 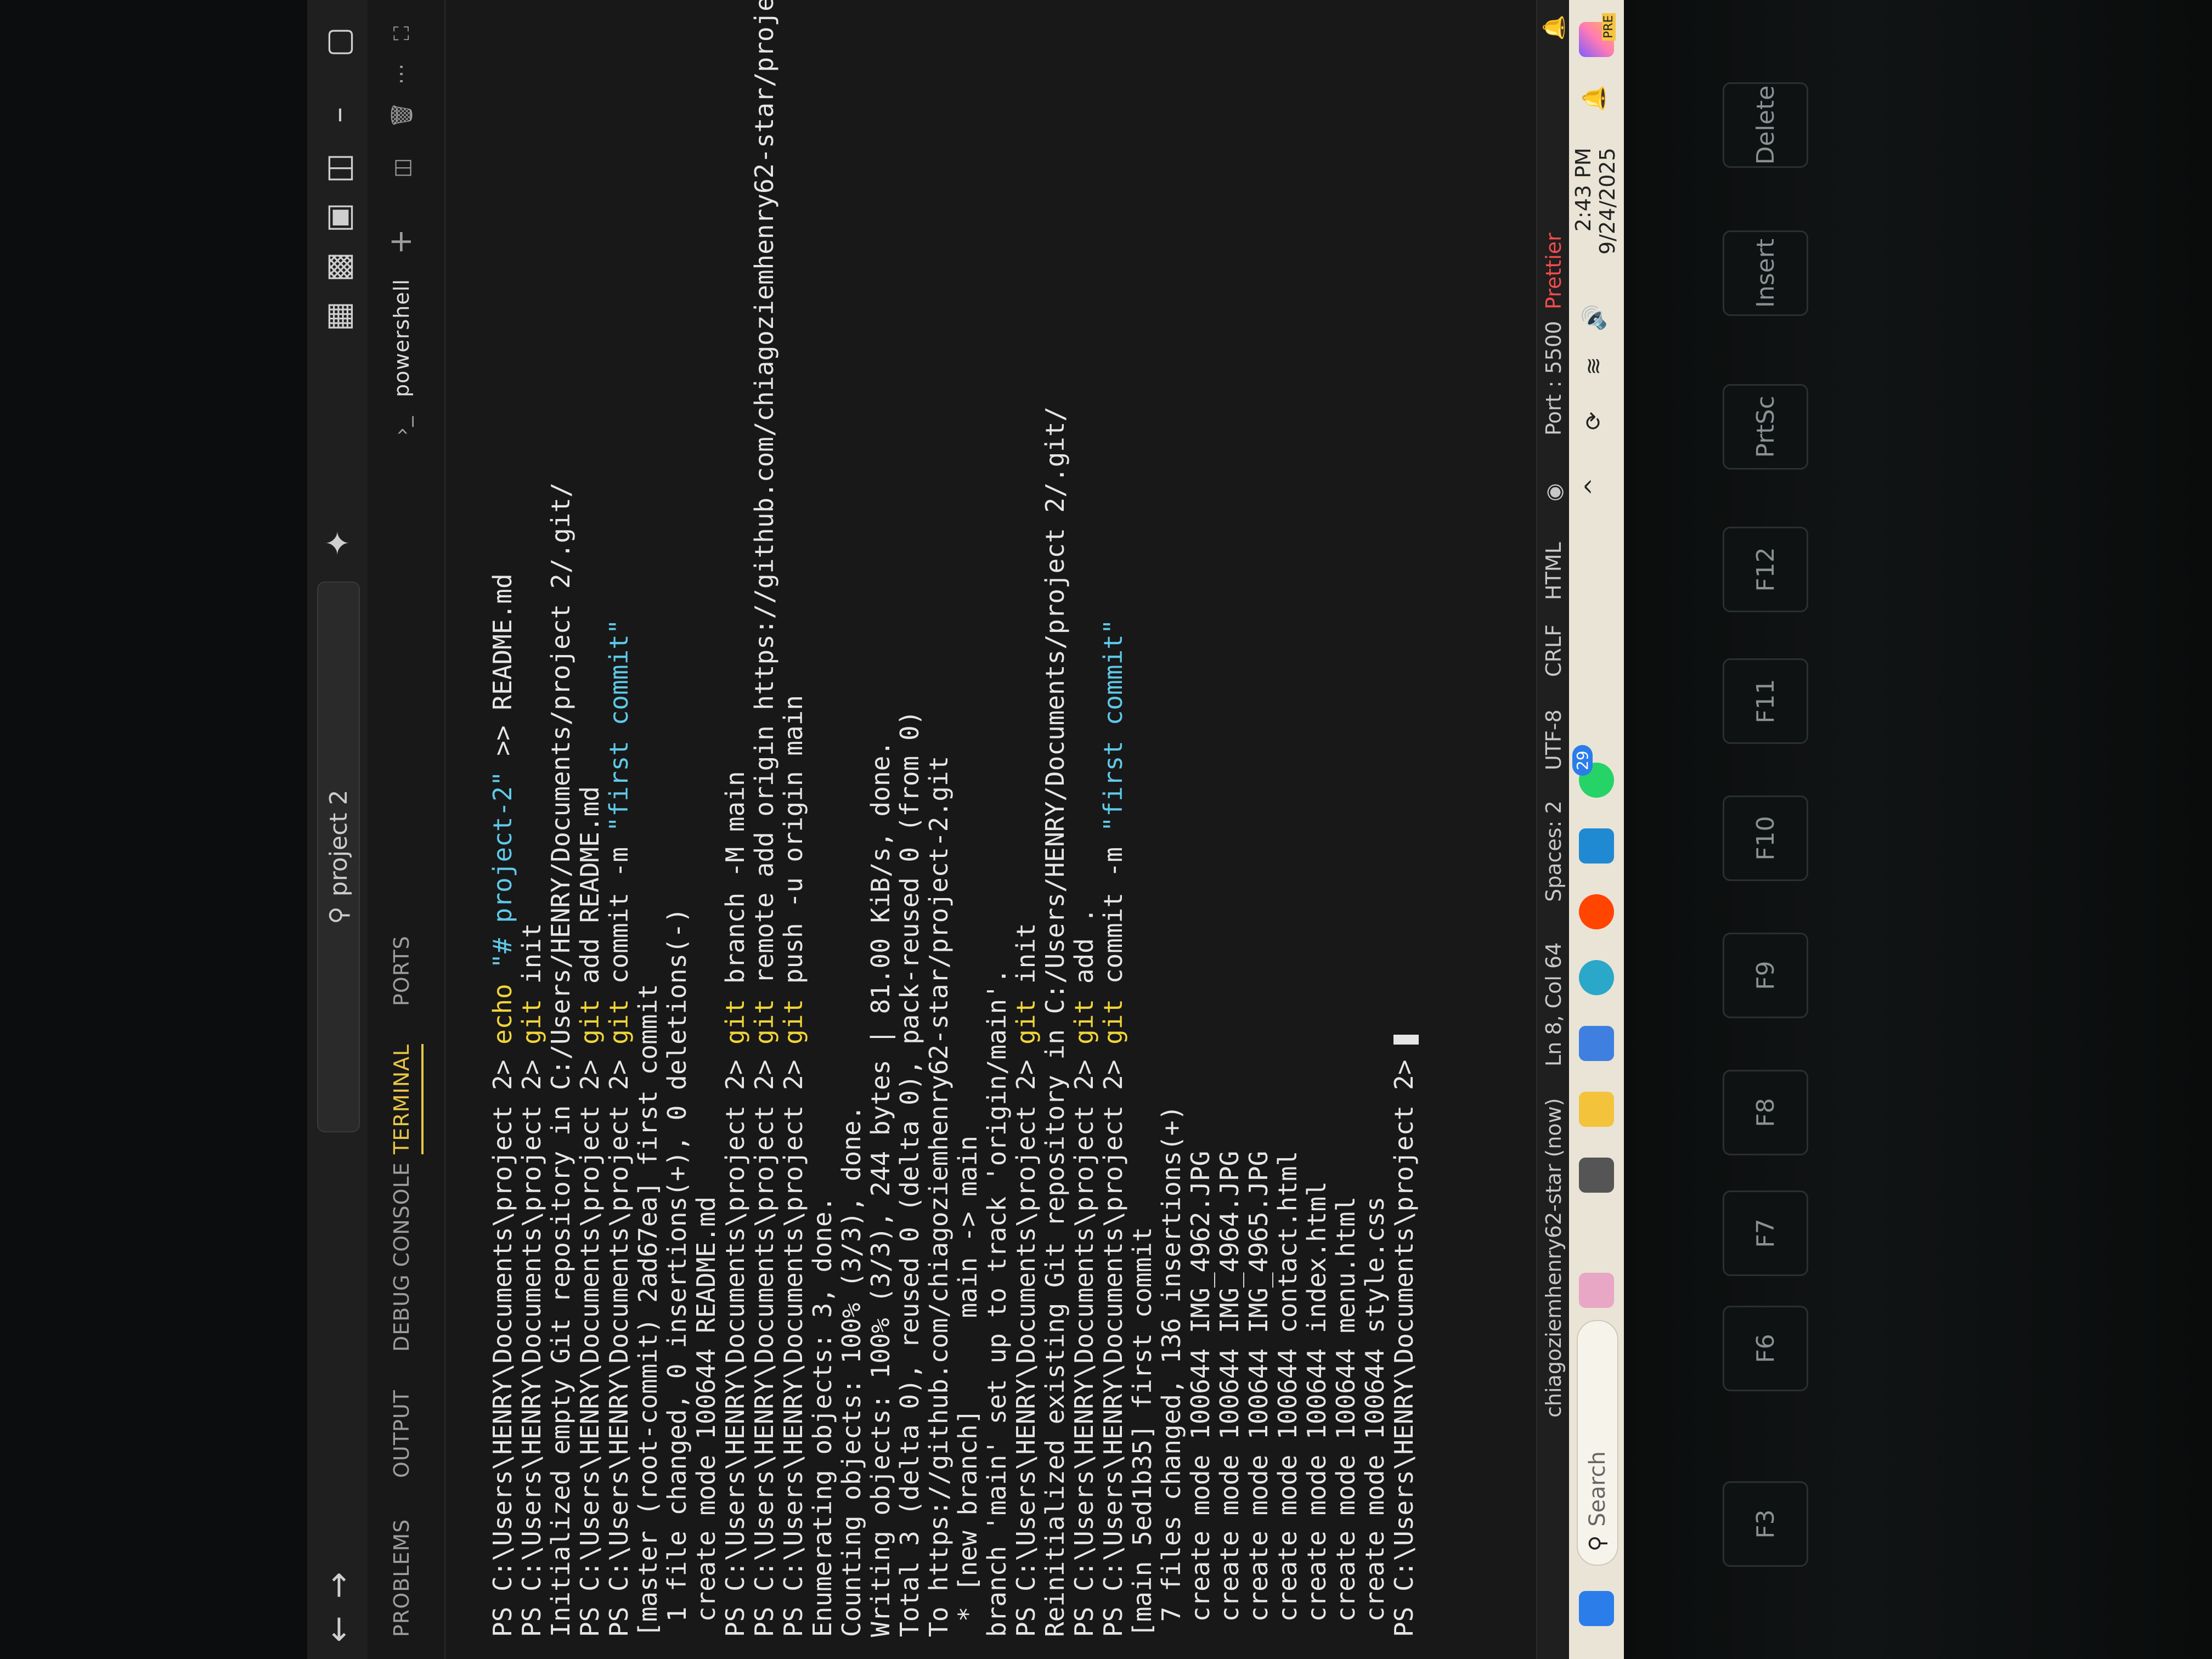 I want to click on forward-arrow-icon: →, so click(x=338, y=1586).